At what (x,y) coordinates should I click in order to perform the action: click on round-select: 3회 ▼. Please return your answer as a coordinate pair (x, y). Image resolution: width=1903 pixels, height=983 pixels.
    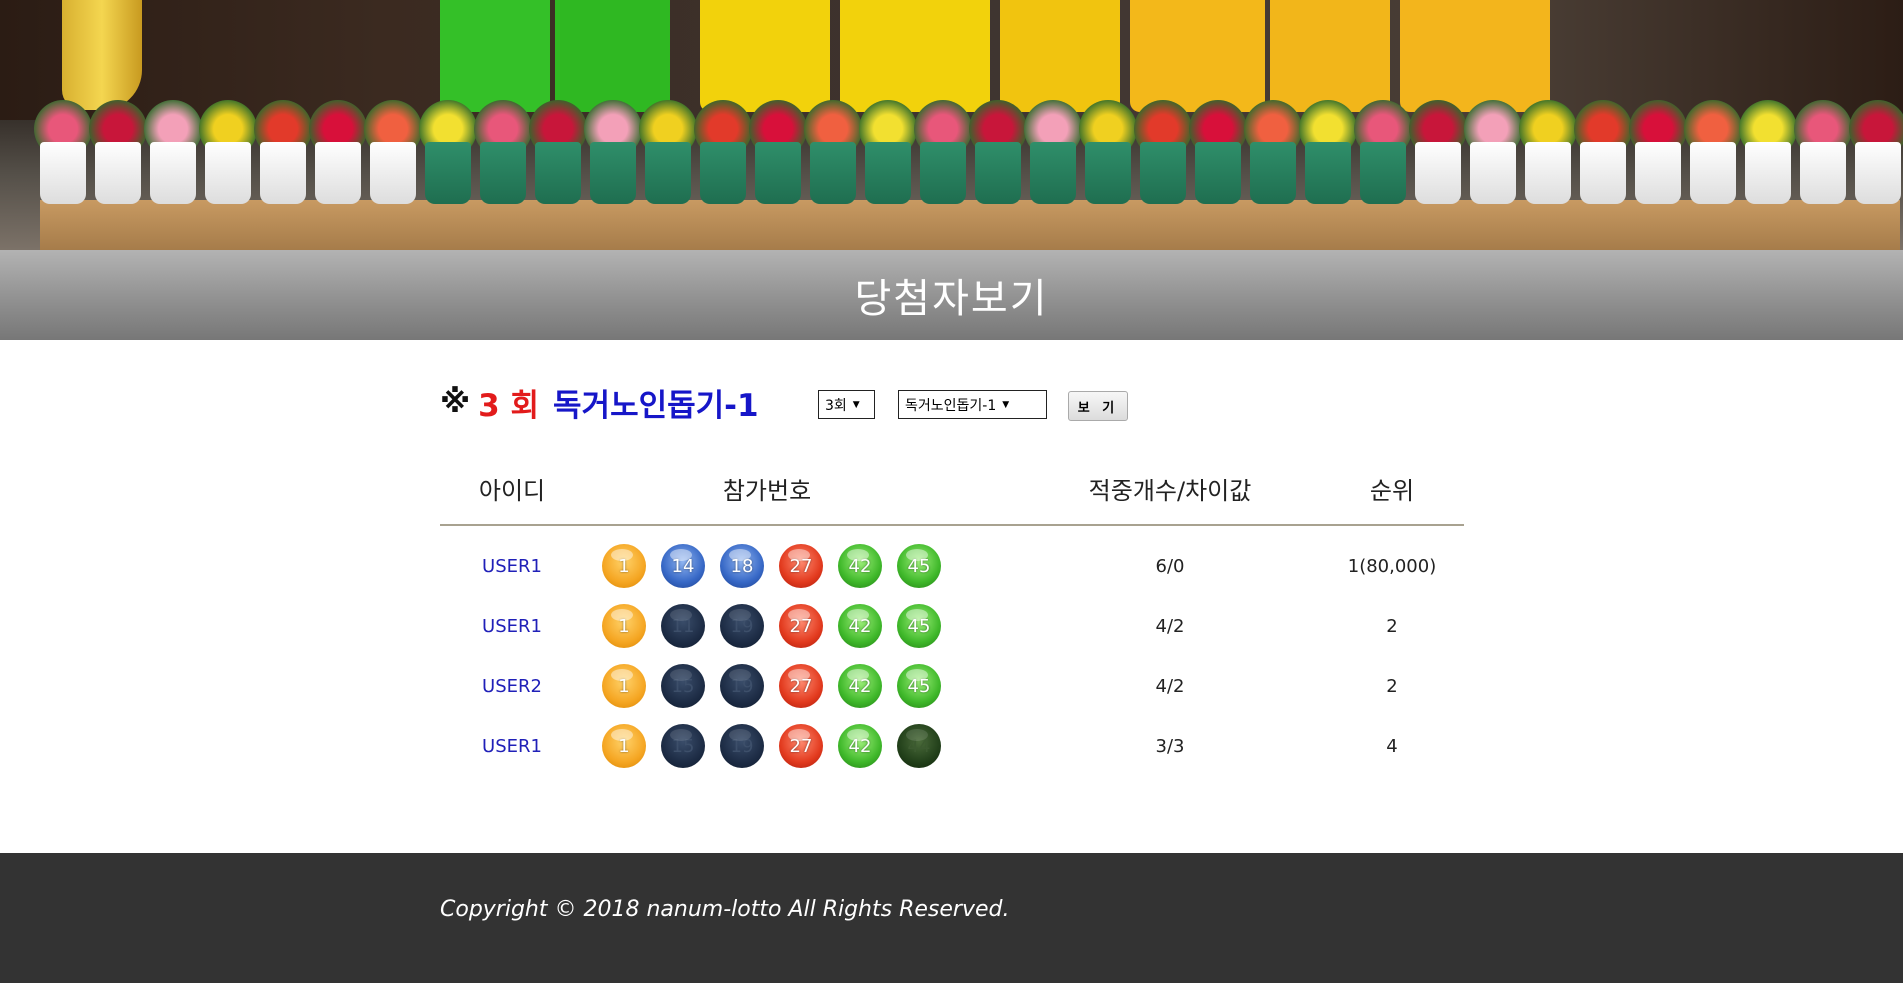
    Looking at the image, I should click on (846, 404).